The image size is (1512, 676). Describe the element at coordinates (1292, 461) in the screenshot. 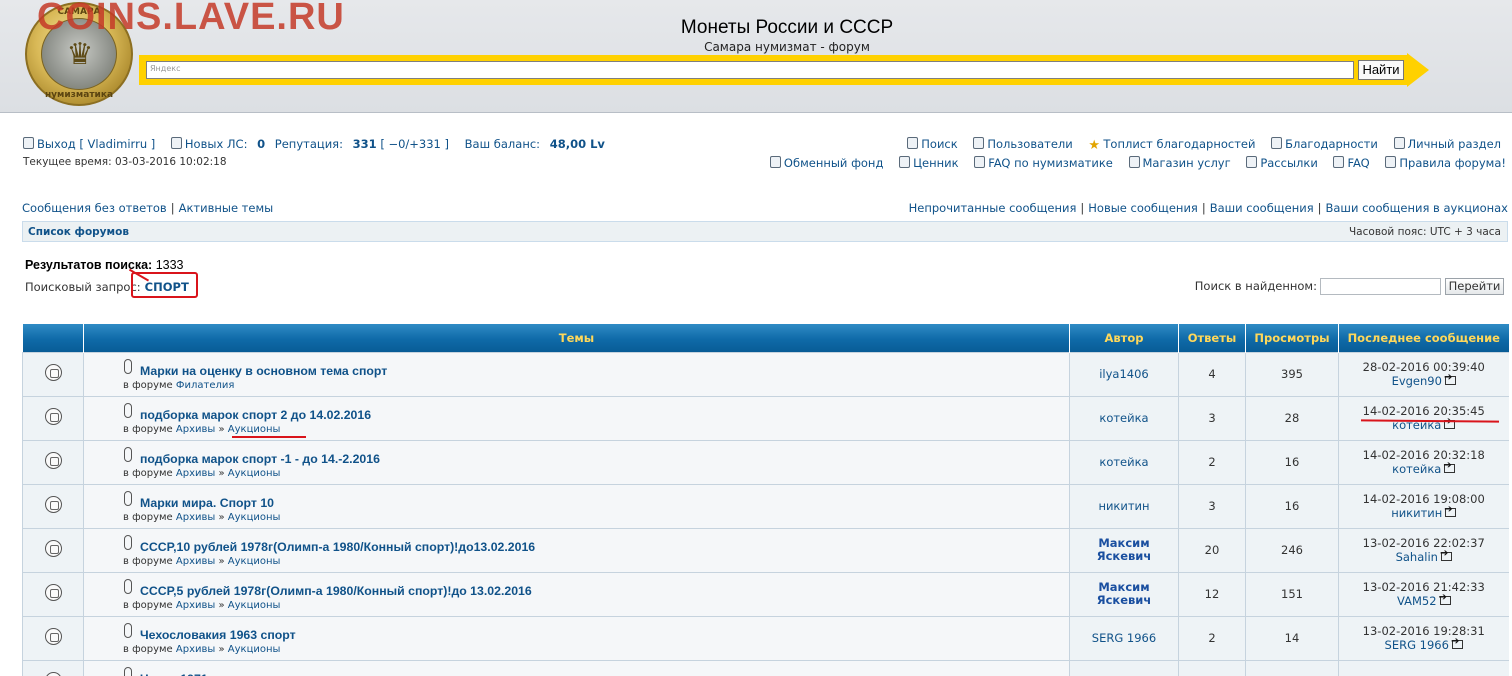

I see `views-cell: 16` at that location.